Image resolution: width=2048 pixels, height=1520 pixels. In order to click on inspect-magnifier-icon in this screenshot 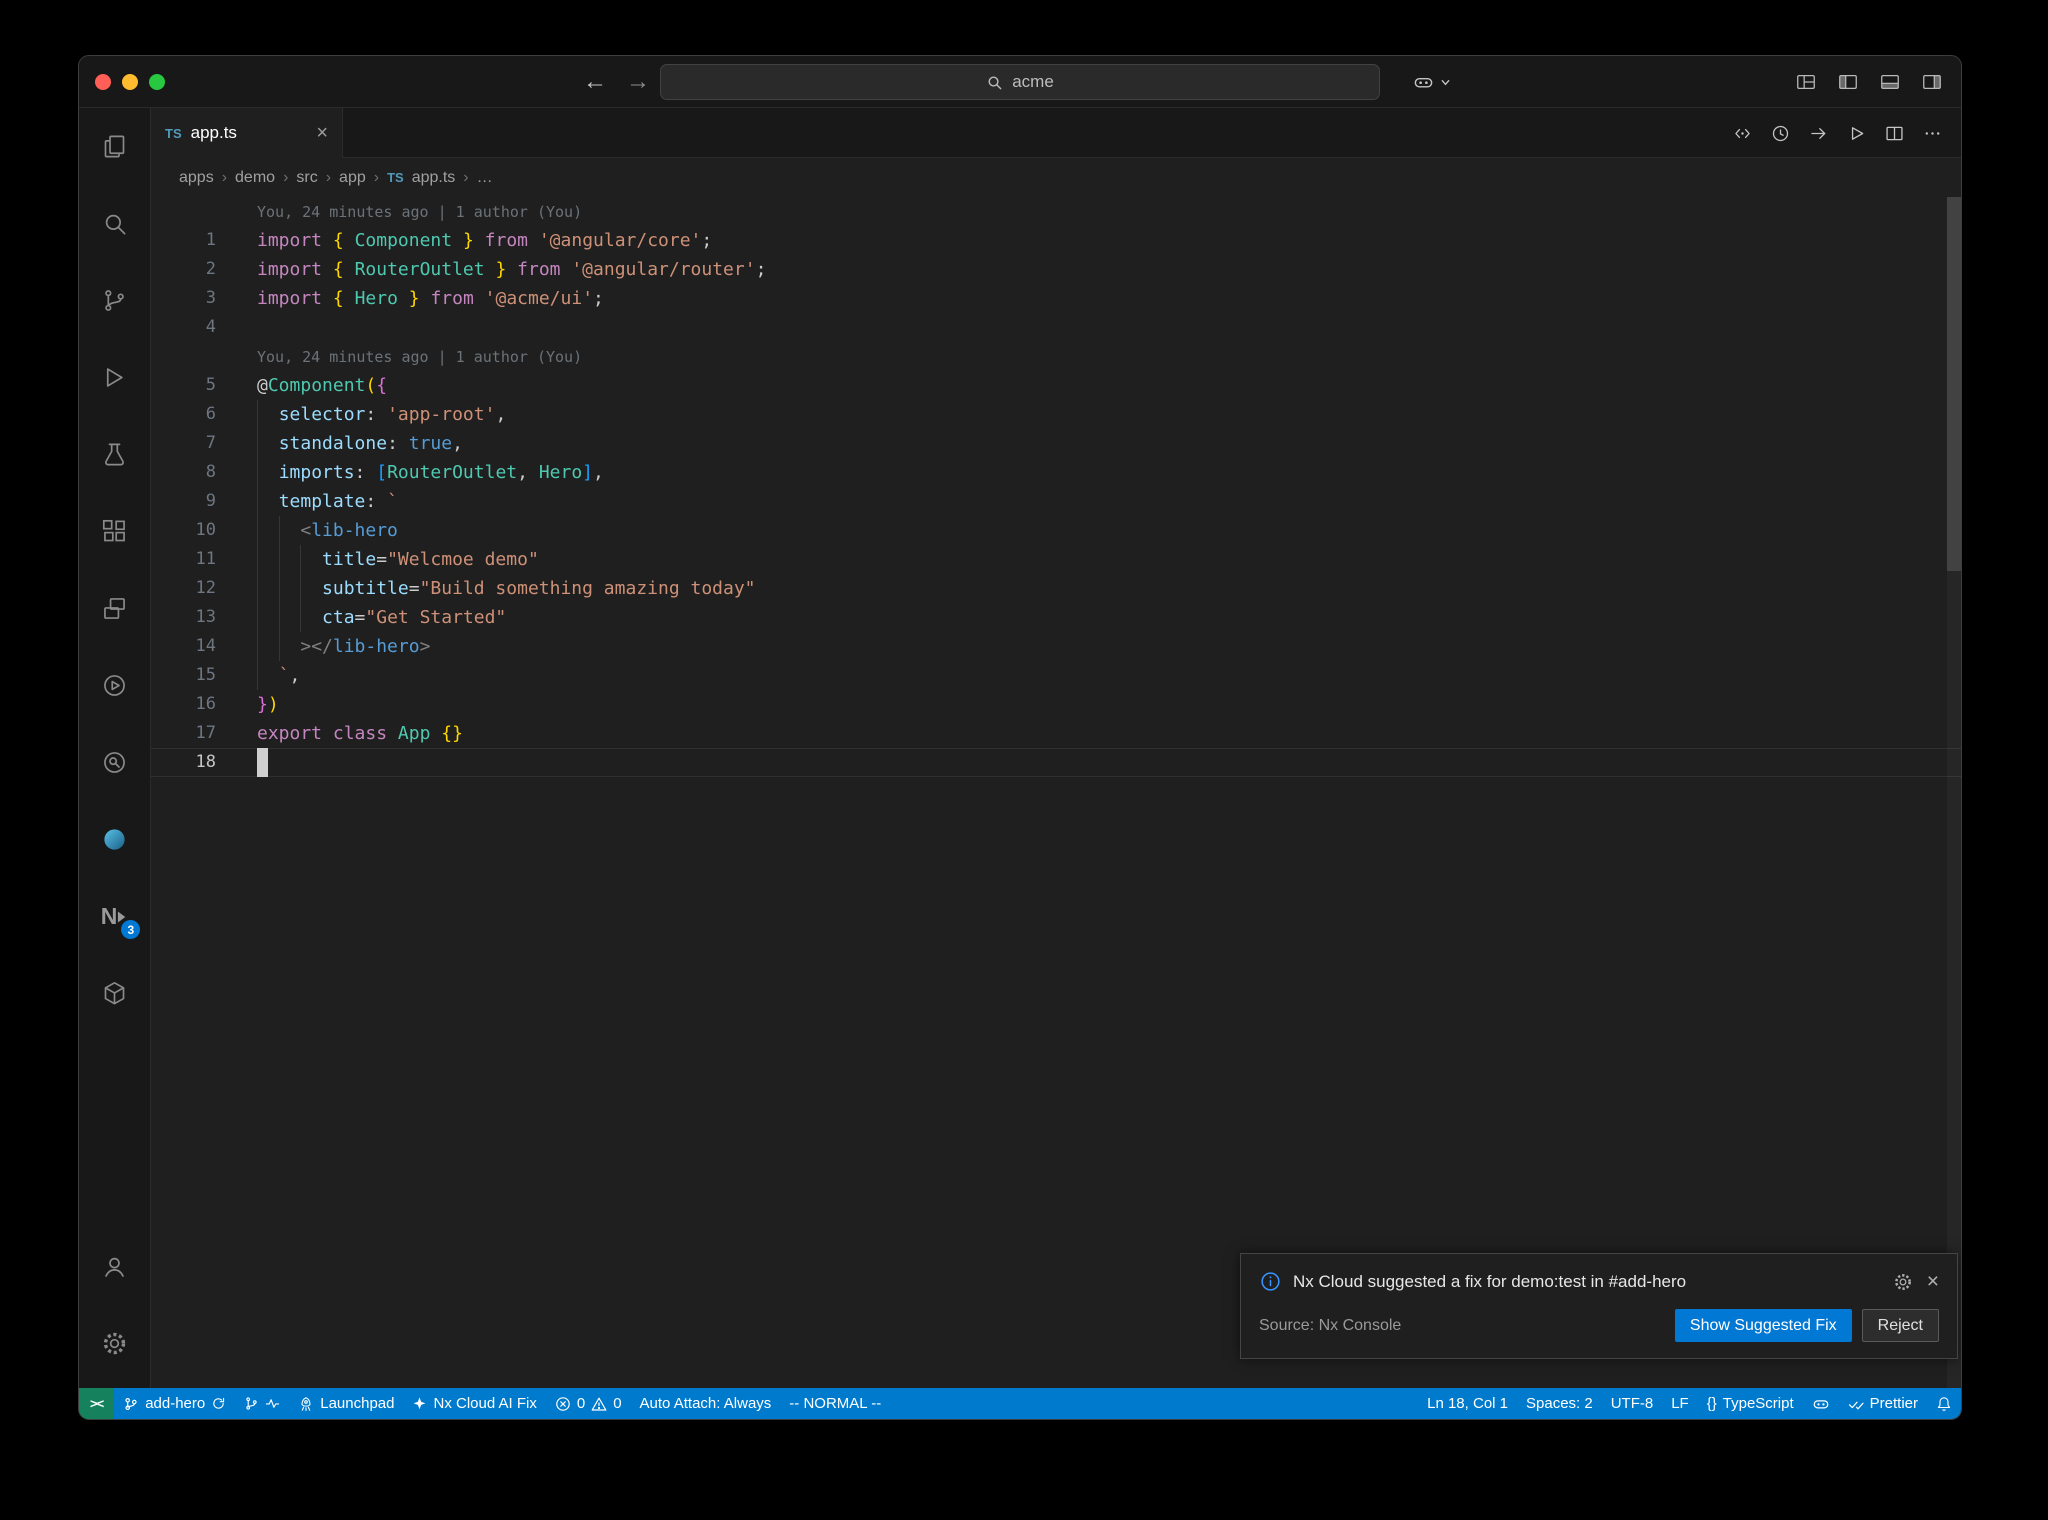, I will do `click(114, 762)`.